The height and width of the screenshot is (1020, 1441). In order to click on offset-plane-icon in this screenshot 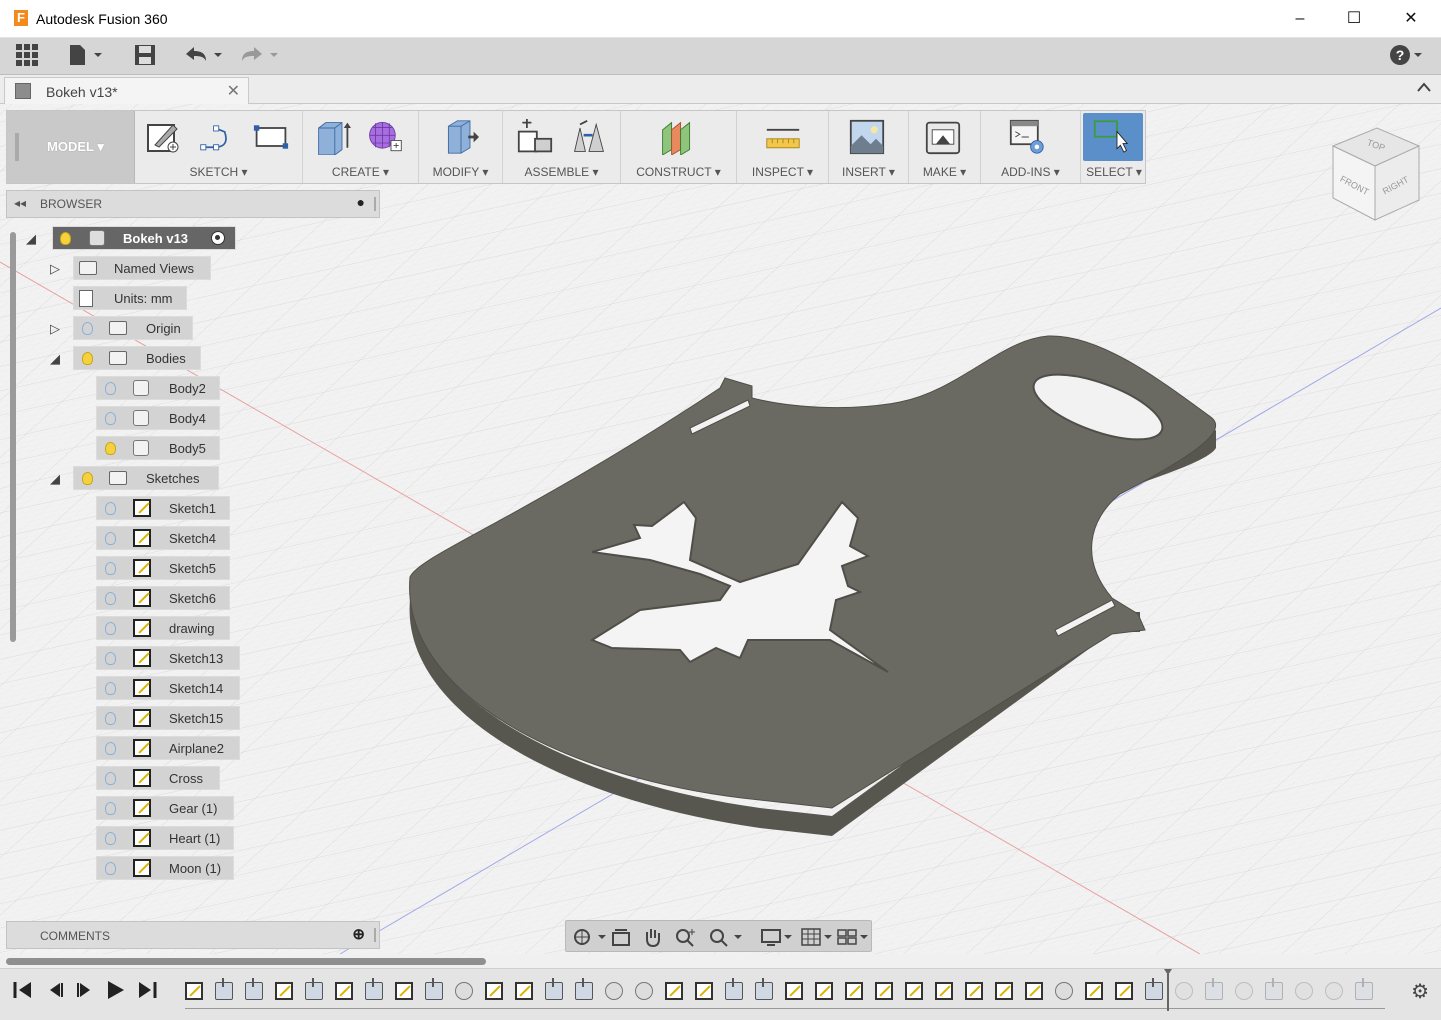, I will do `click(677, 137)`.